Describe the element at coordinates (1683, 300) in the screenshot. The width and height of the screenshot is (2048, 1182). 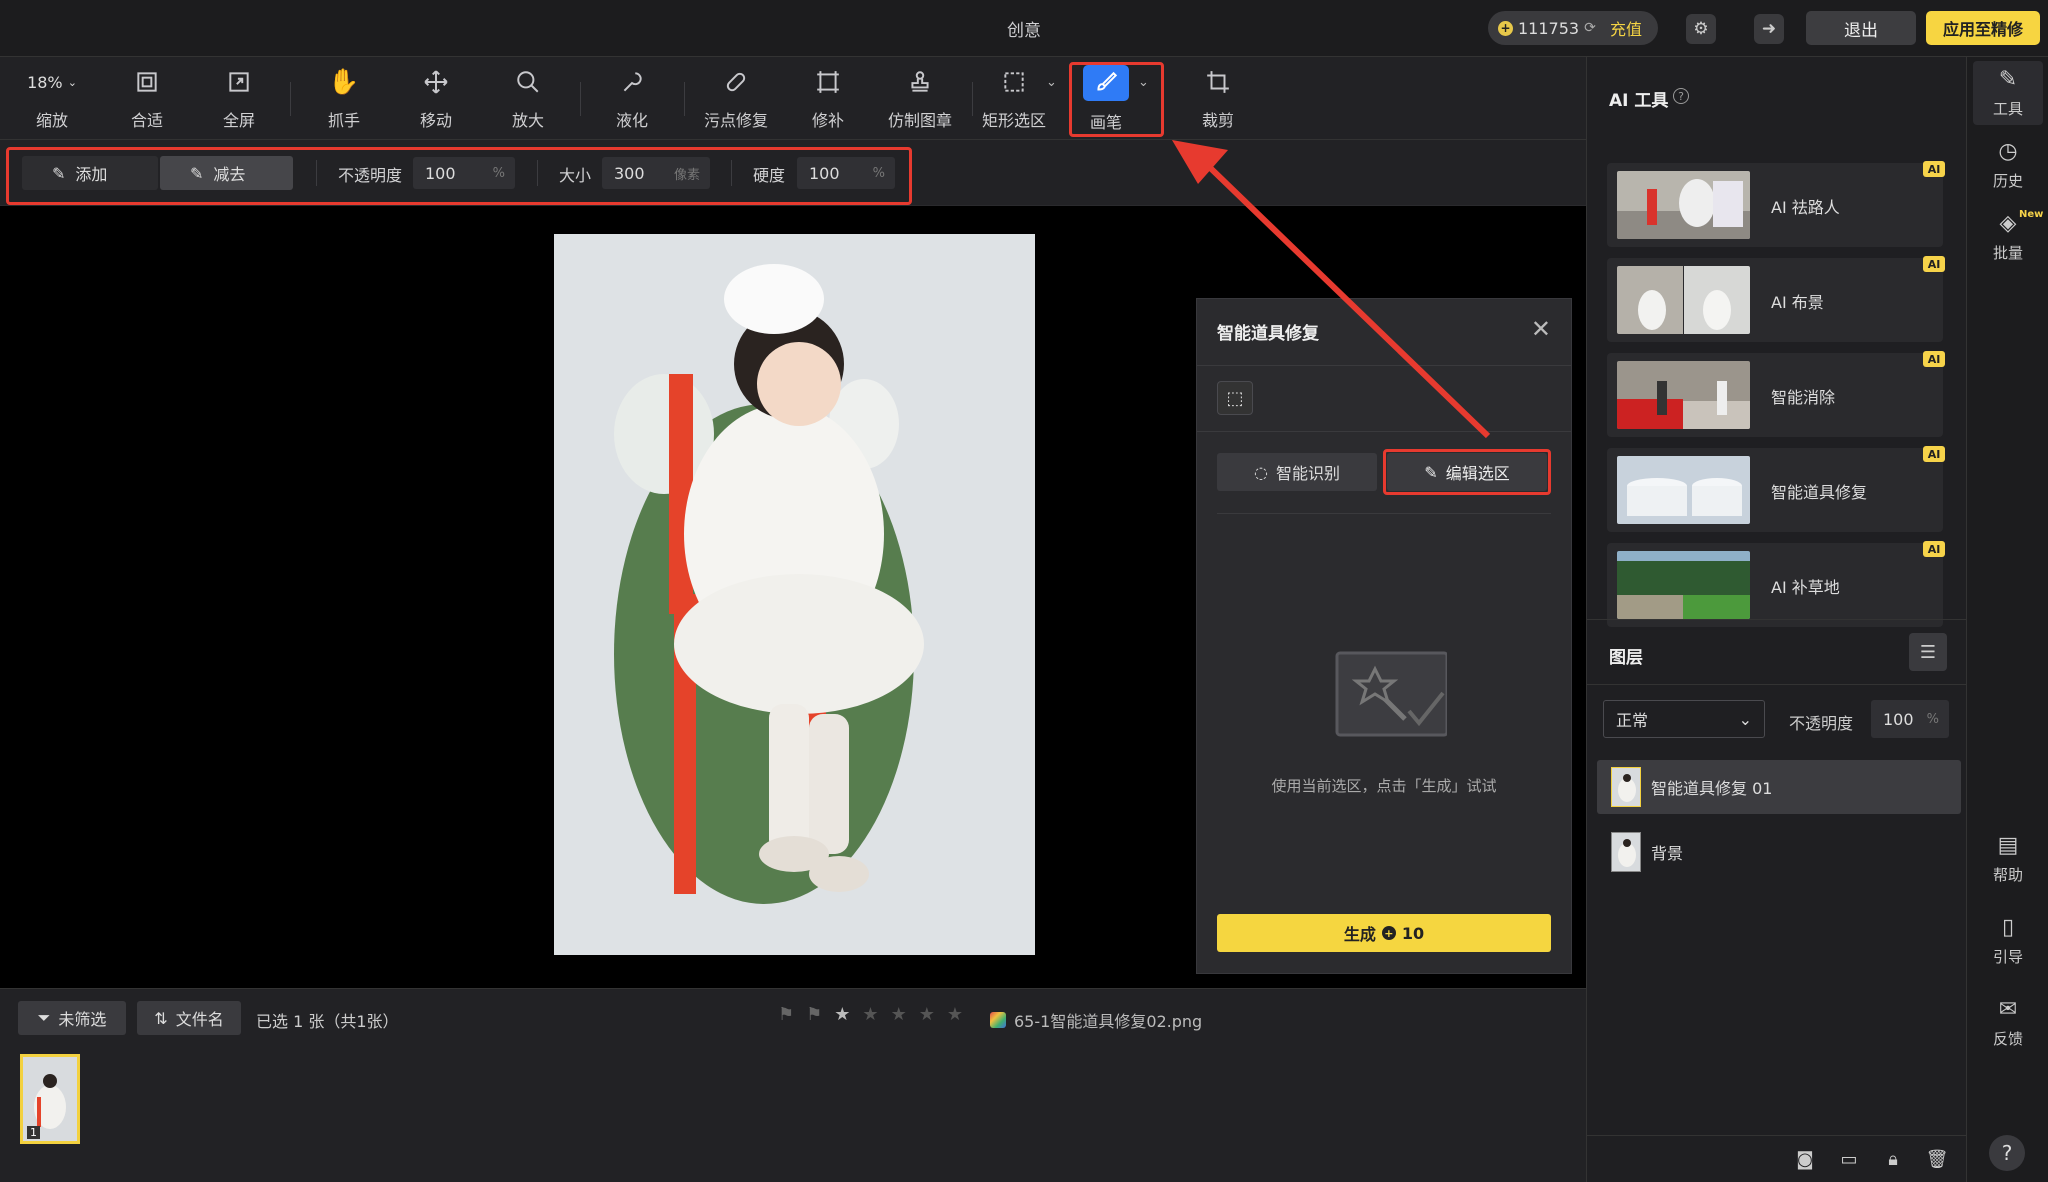
I see `ai-scene-thumb` at that location.